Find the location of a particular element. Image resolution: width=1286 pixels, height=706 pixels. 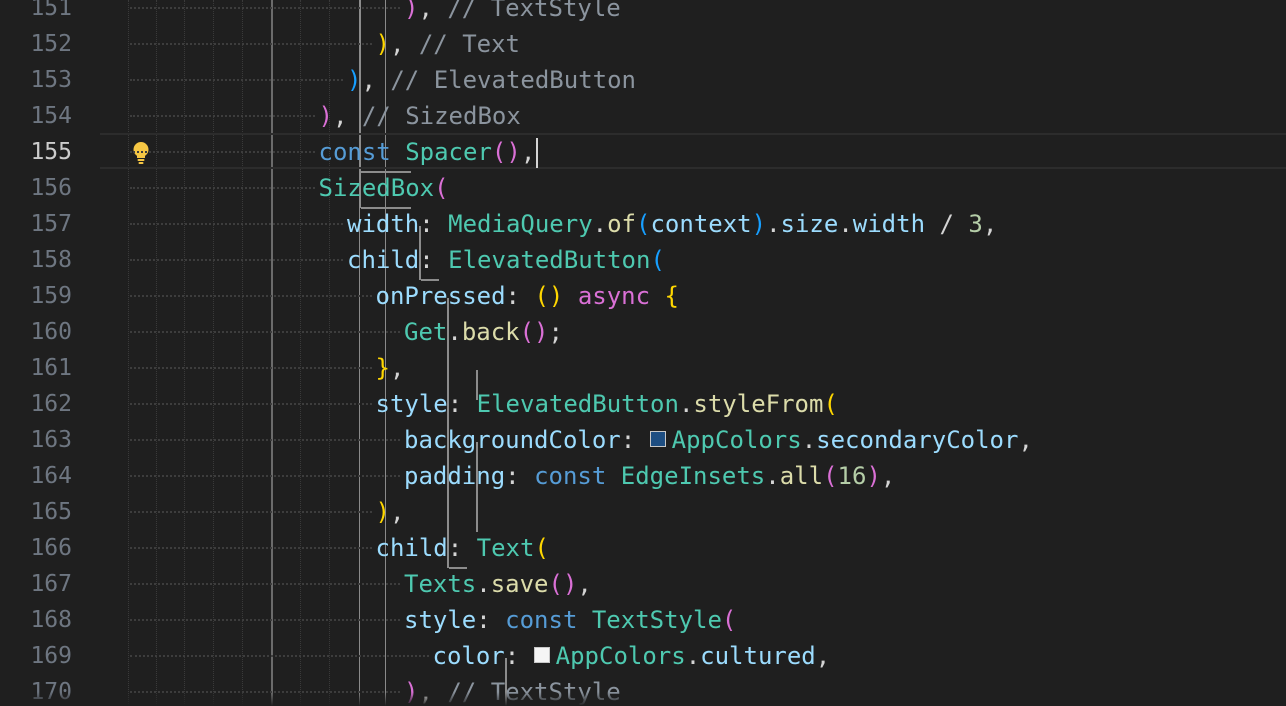

code-text: ), // TextStyle is located at coordinates (512, 13).